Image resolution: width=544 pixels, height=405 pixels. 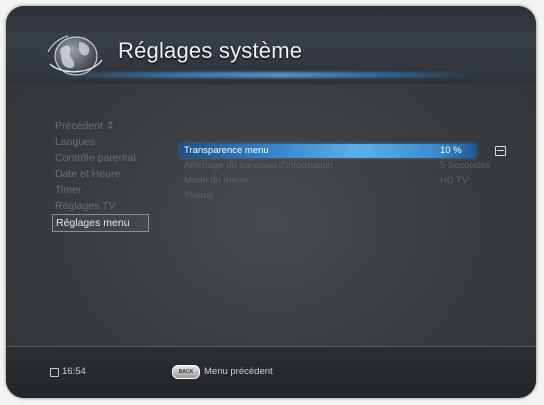 I want to click on globe-icon, so click(x=75, y=55).